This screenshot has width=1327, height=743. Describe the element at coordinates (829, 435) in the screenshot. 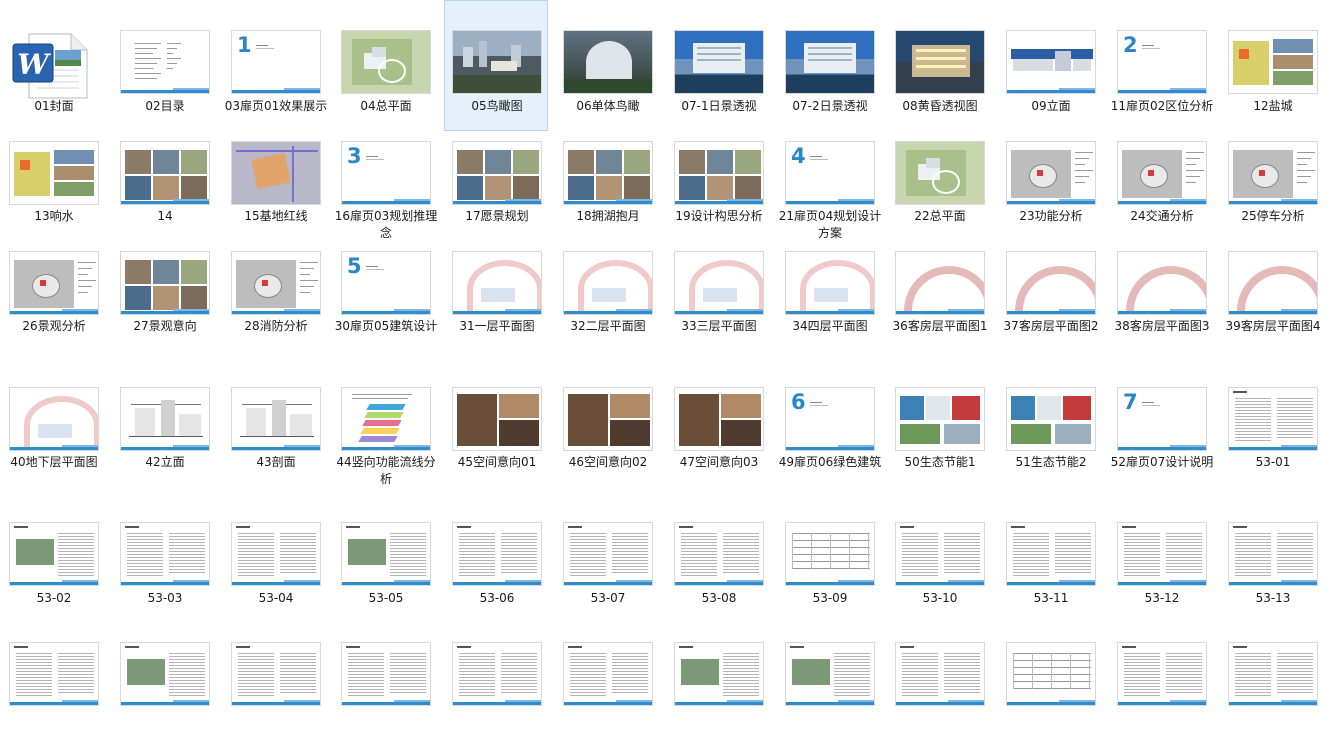

I see `file-item: 6 49扉页06绿色建筑` at that location.